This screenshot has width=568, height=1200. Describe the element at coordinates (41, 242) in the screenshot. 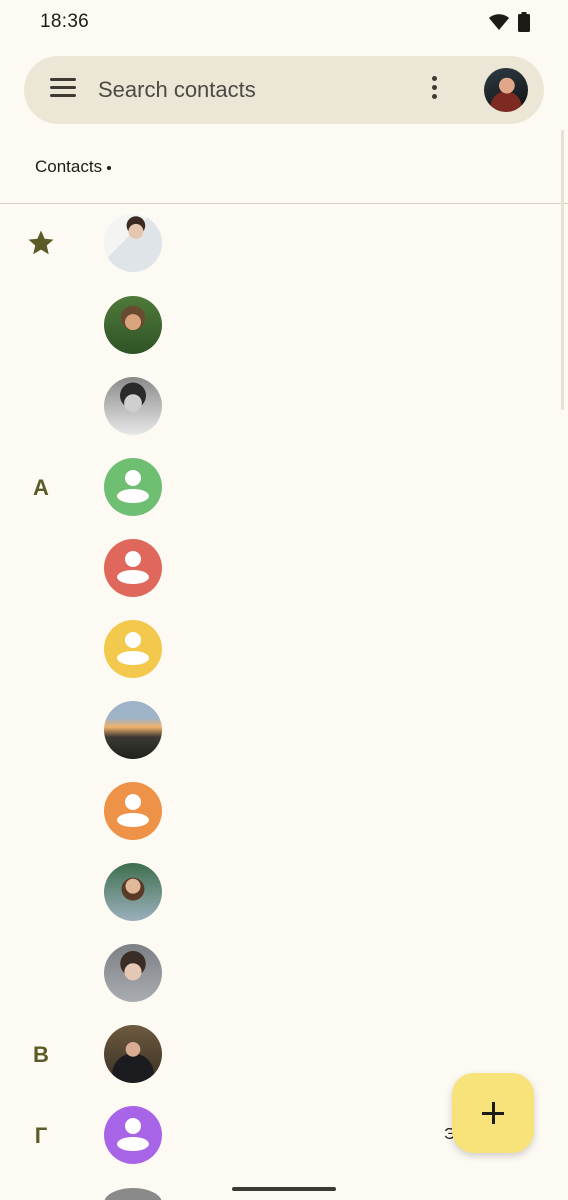

I see `star-icon` at that location.